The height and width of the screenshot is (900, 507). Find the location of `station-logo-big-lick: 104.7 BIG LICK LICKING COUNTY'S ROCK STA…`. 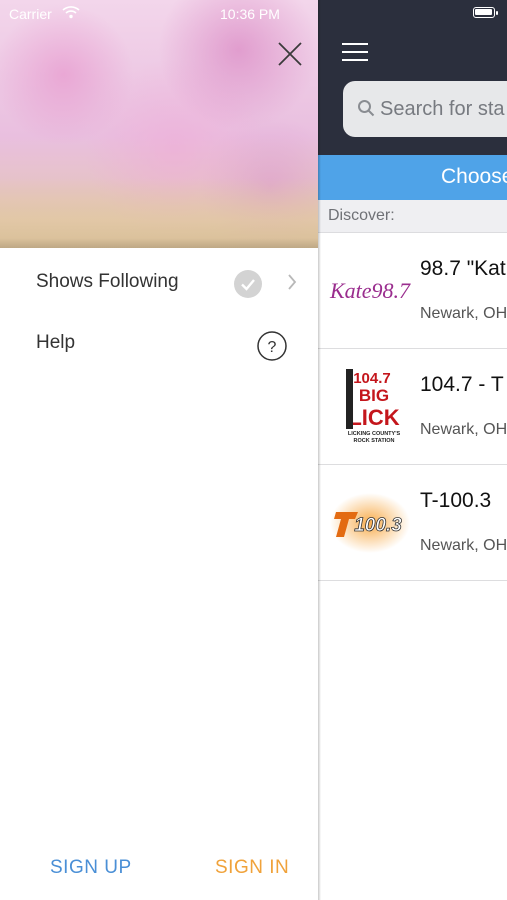

station-logo-big-lick: 104.7 BIG LICK LICKING COUNTY'S ROCK STA… is located at coordinates (373, 406).